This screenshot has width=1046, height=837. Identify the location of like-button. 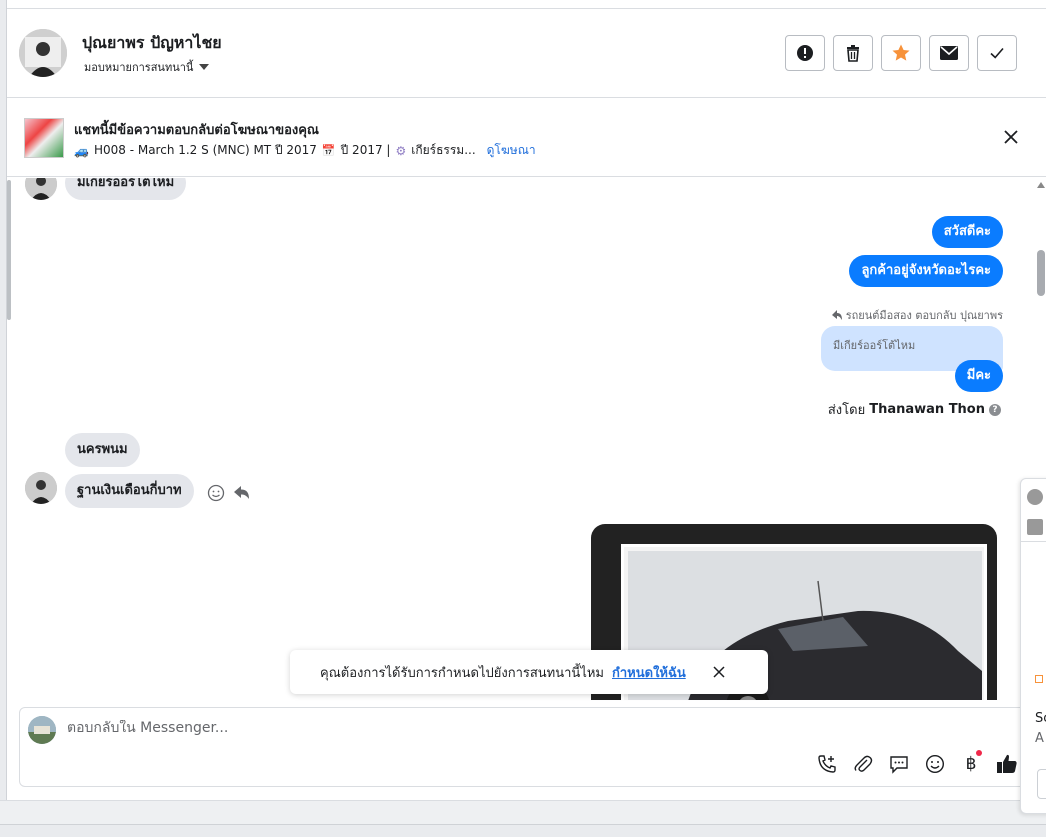
(1007, 764).